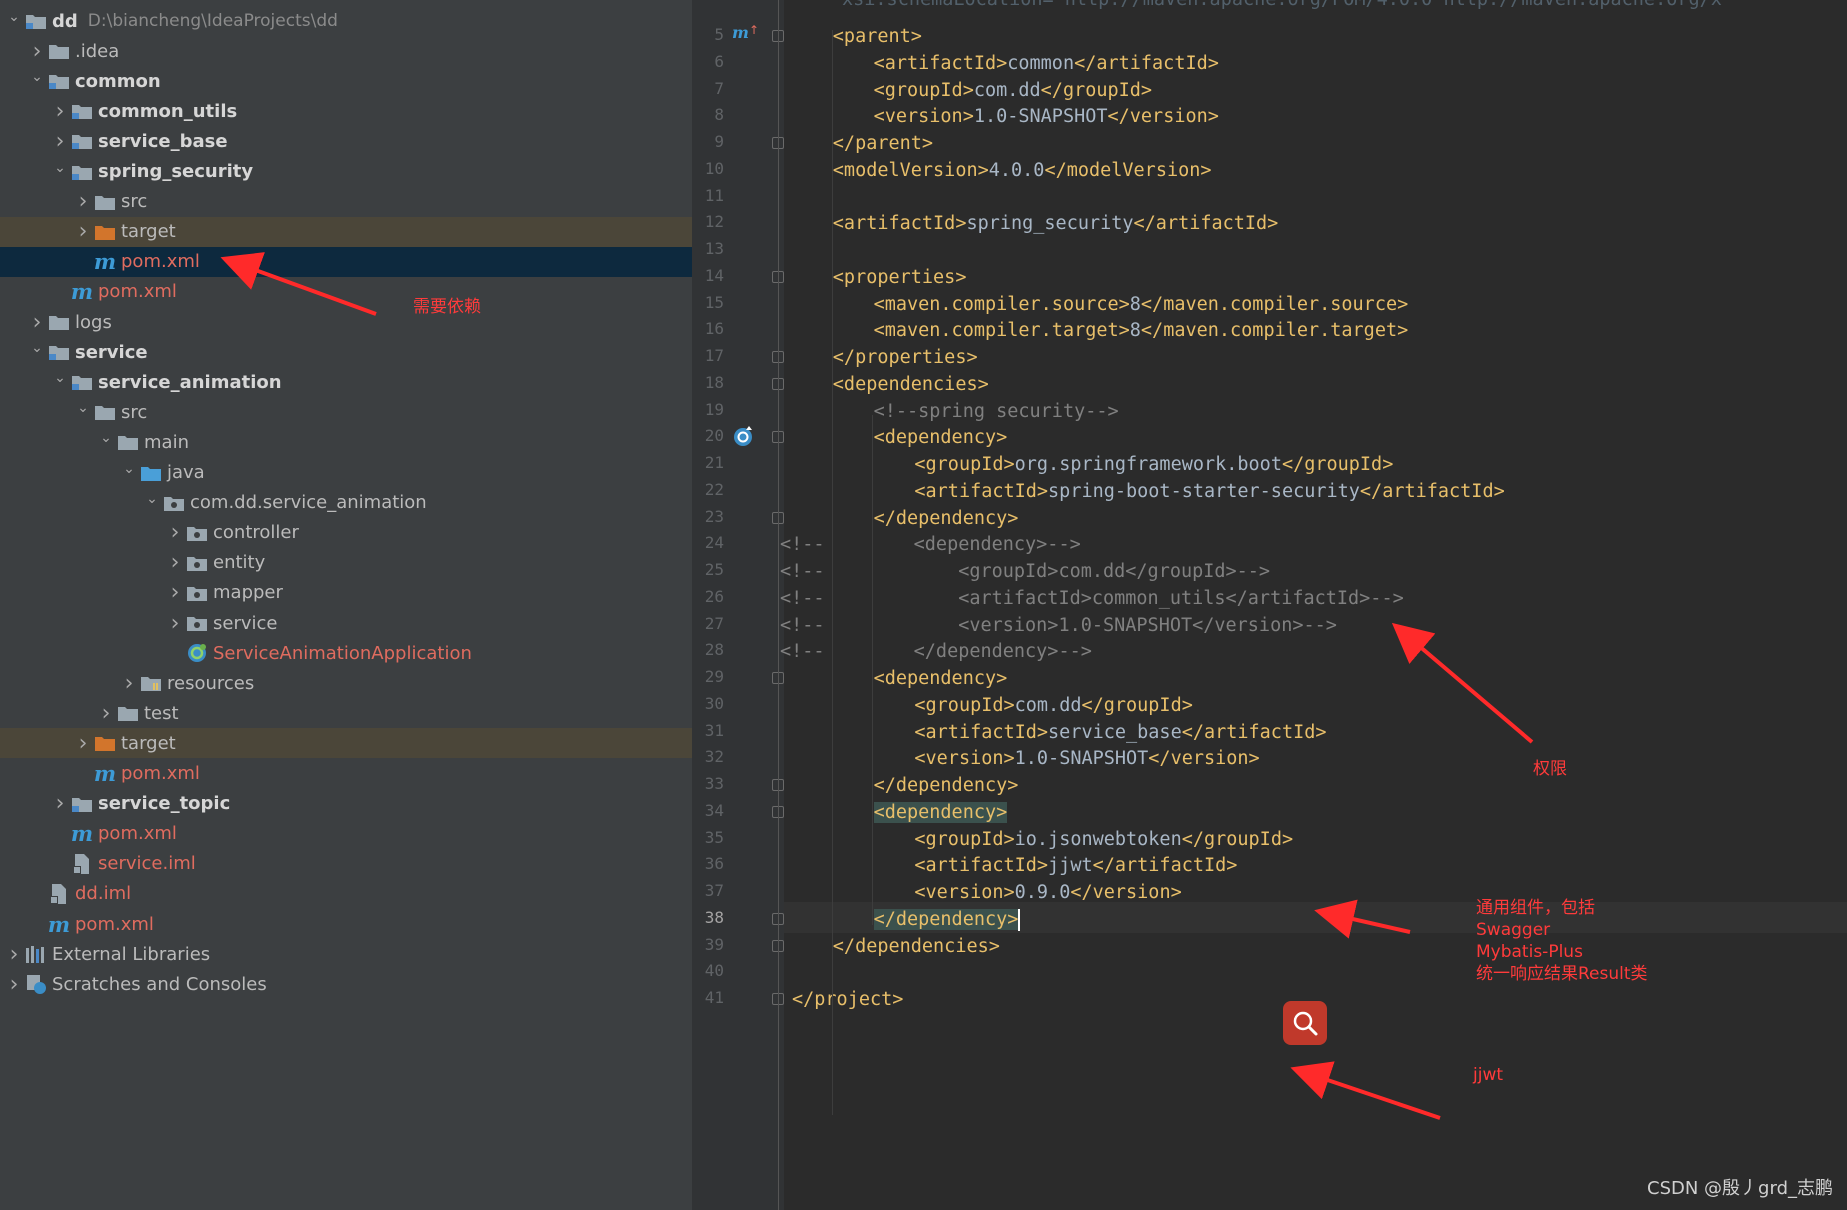 The image size is (1847, 1210). Describe the element at coordinates (346, 352) in the screenshot. I see `tree-node: ⌄ service` at that location.